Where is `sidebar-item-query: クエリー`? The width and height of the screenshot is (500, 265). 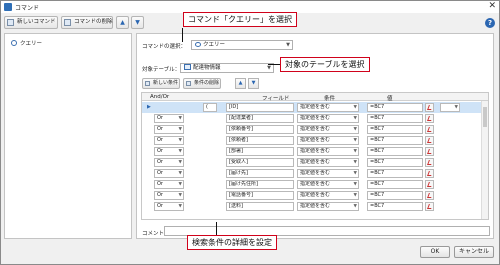
sidebar-item-query: クエリー is located at coordinates (26, 43).